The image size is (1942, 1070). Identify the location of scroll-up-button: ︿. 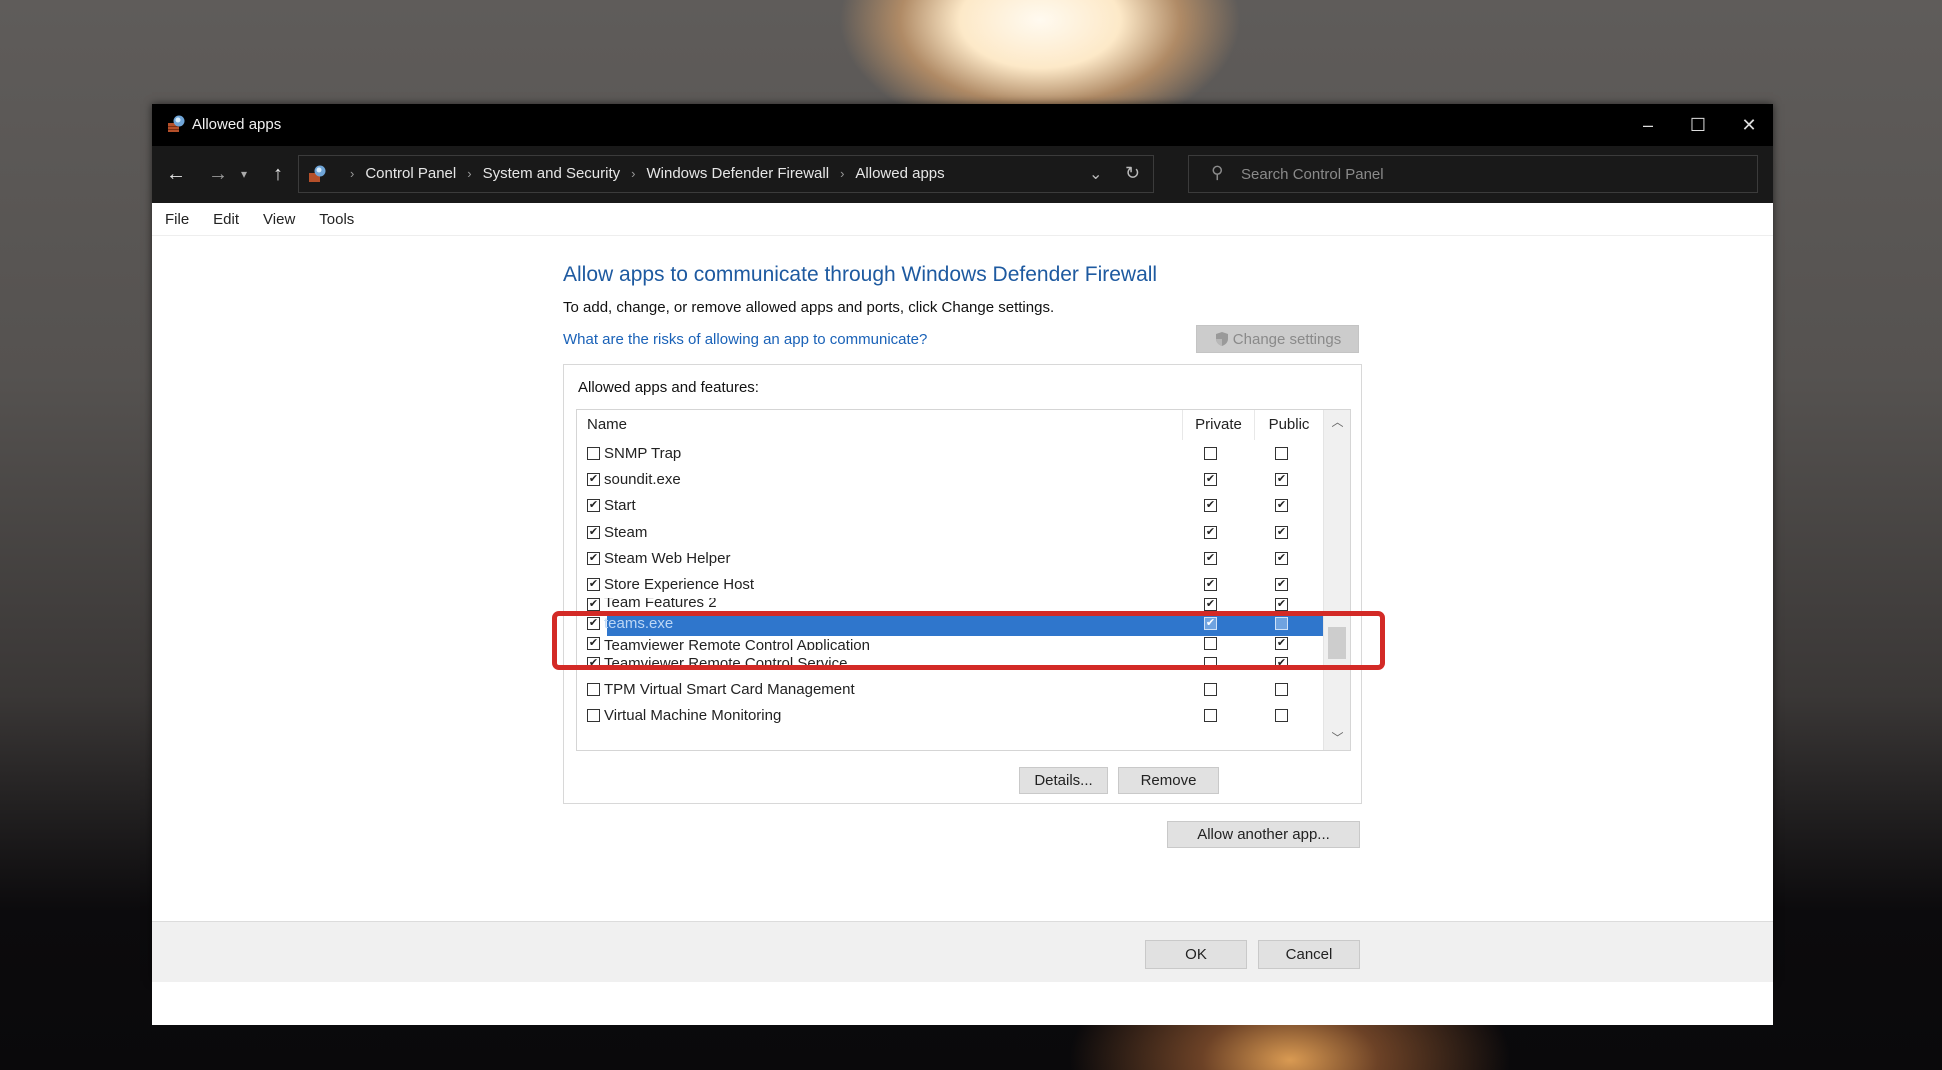
(1337, 421).